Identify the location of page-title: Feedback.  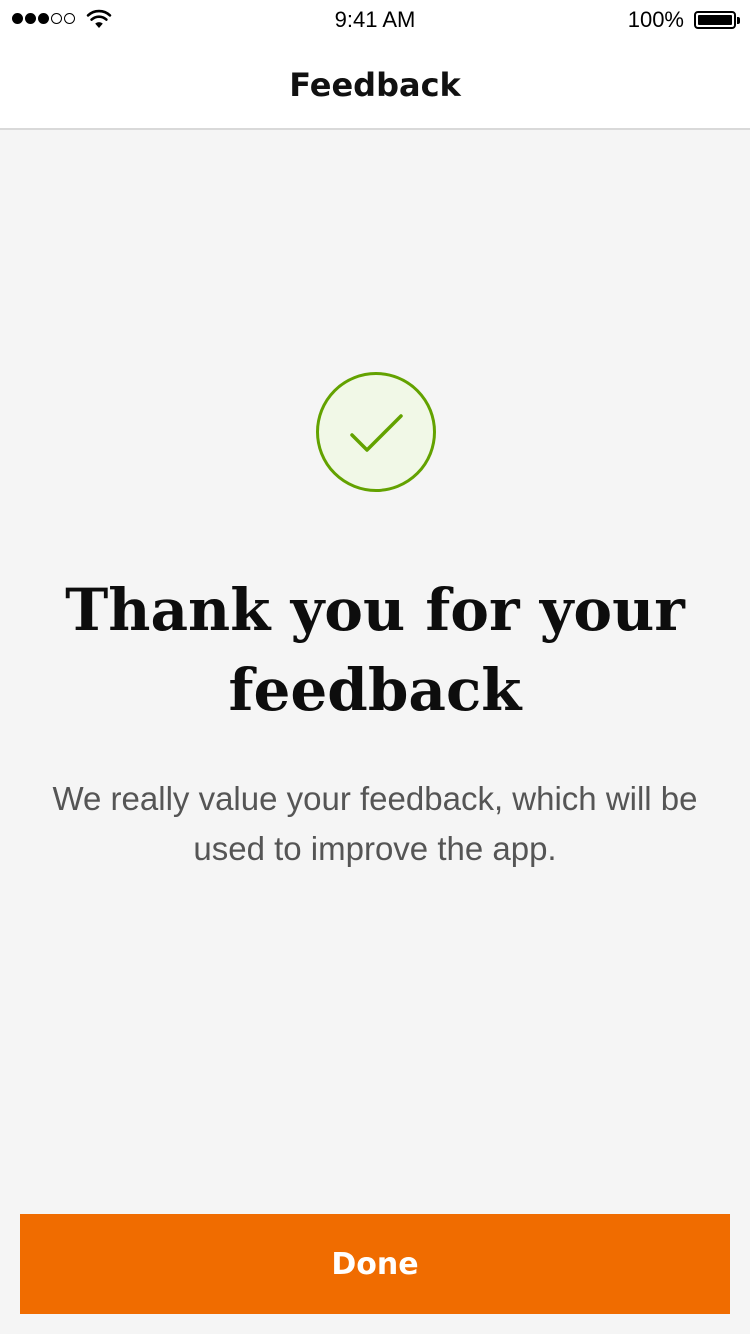
(375, 85).